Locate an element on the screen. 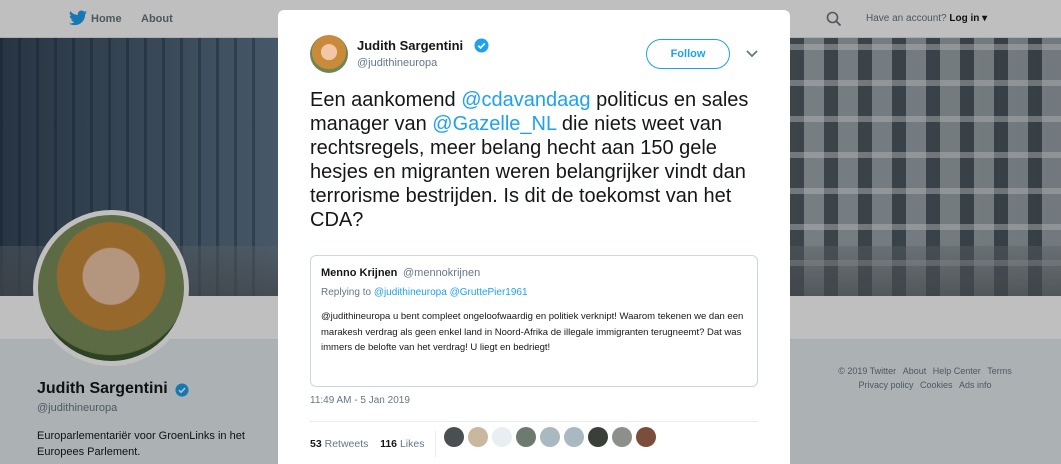 The height and width of the screenshot is (464, 1061). quoted-author-handle: @mennokrijnen is located at coordinates (442, 273).